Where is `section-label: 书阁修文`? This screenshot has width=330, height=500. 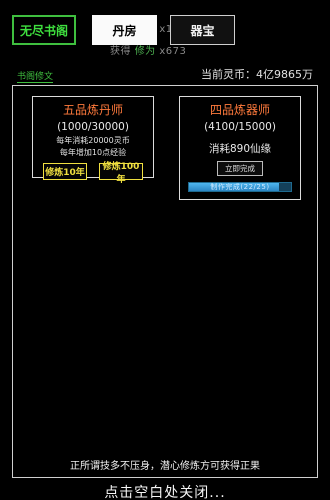
section-label: 书阁修文 is located at coordinates (35, 76).